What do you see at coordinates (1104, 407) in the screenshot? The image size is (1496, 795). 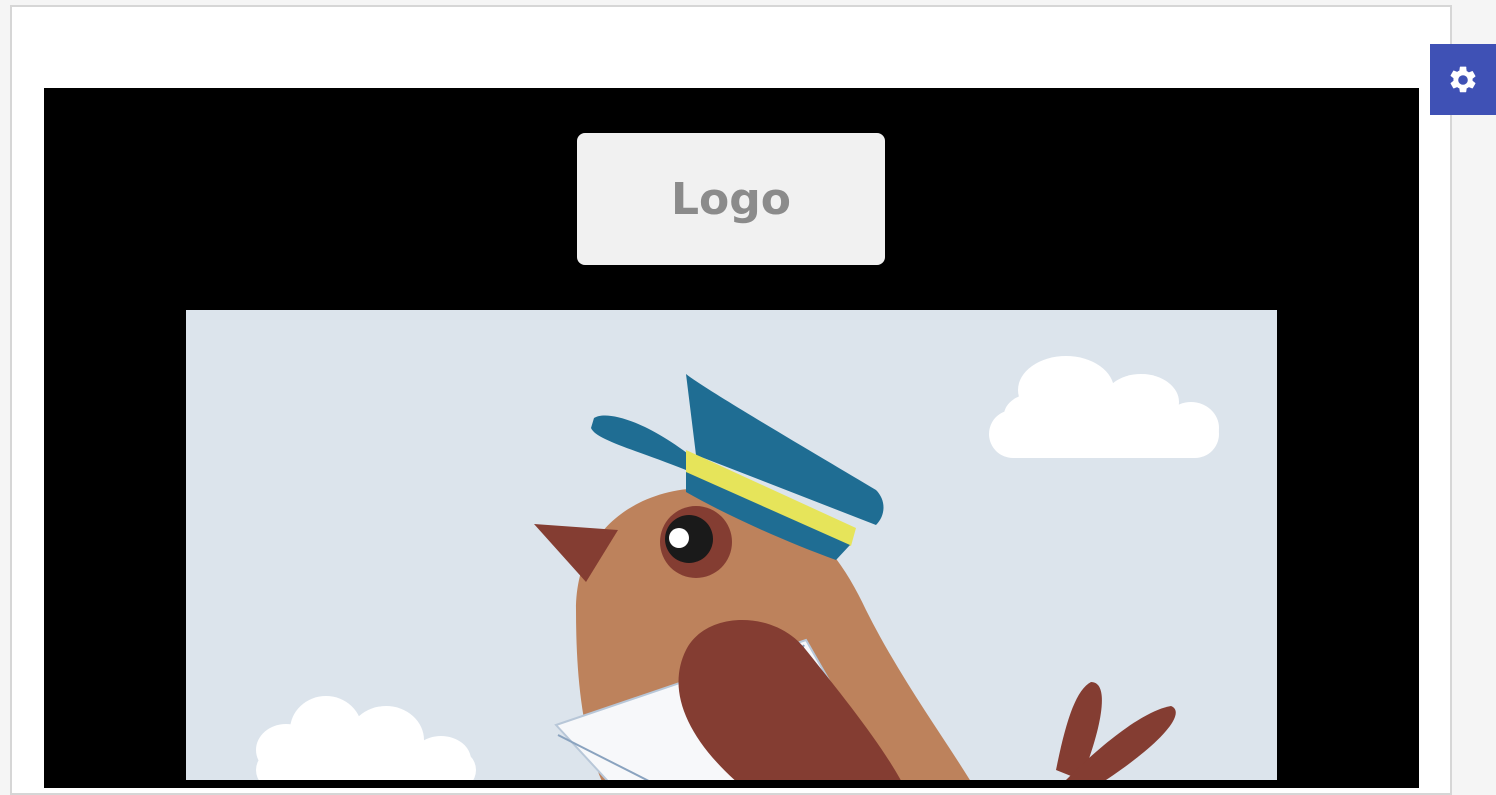 I see `cloud-top-right` at bounding box center [1104, 407].